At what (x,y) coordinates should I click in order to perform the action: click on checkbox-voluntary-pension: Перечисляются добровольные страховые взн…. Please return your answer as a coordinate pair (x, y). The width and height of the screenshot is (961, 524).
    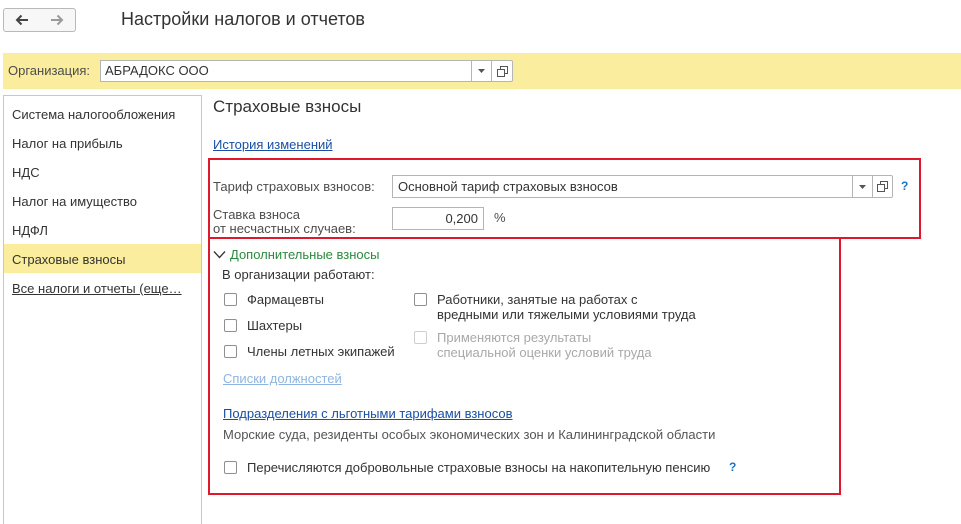
    Looking at the image, I should click on (467, 467).